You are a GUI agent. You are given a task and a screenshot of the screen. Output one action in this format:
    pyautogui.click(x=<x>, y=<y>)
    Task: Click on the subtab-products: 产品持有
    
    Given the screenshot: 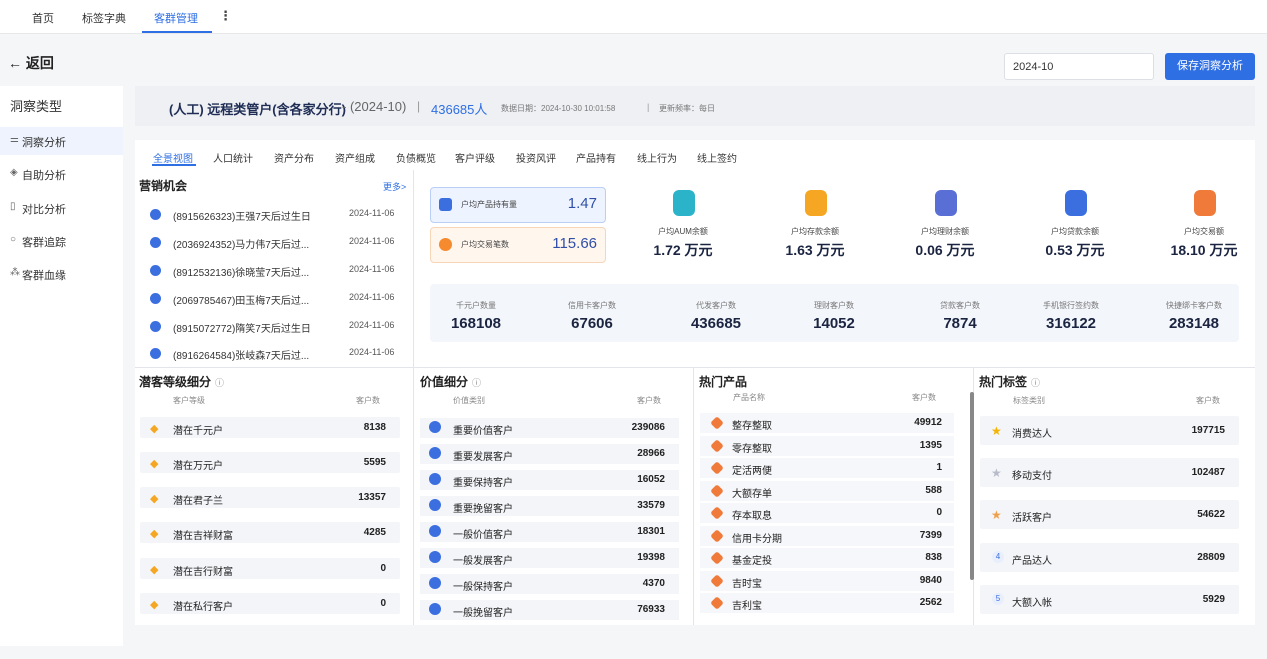 What is the action you would take?
    pyautogui.click(x=596, y=157)
    